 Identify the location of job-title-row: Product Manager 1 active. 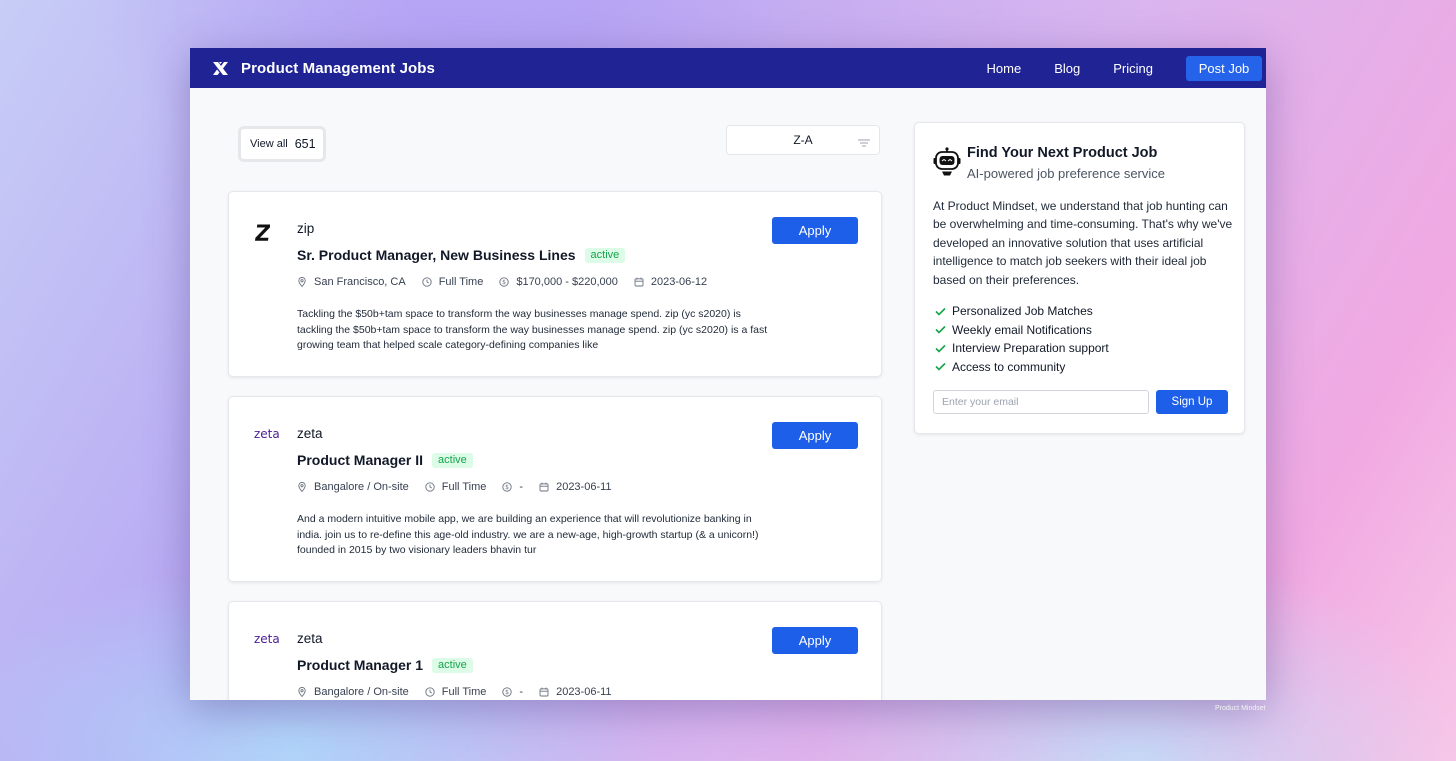
(385, 665).